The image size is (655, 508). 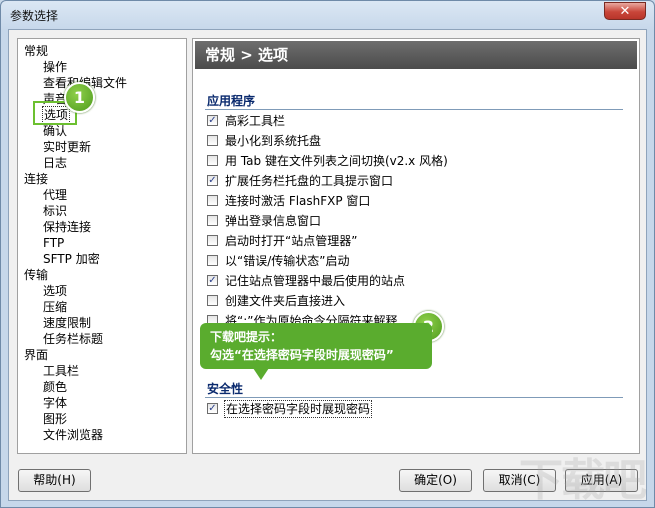 I want to click on tree-item: 选项, so click(x=55, y=291).